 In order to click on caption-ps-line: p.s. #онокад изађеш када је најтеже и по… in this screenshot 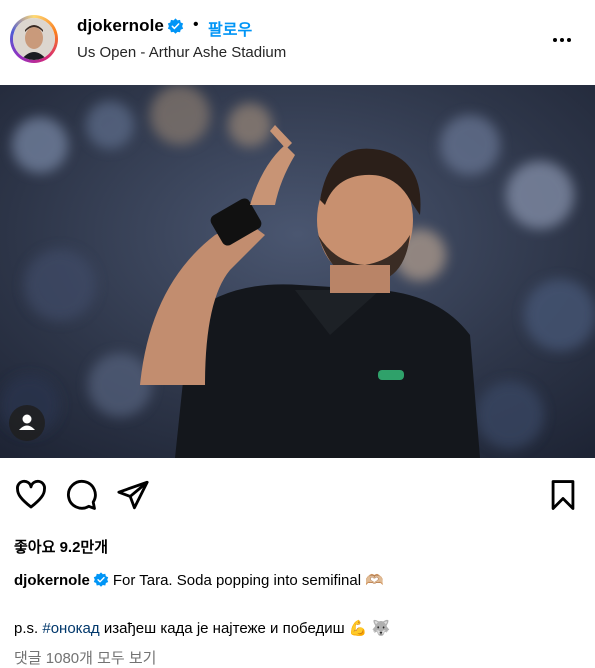, I will do `click(202, 628)`.